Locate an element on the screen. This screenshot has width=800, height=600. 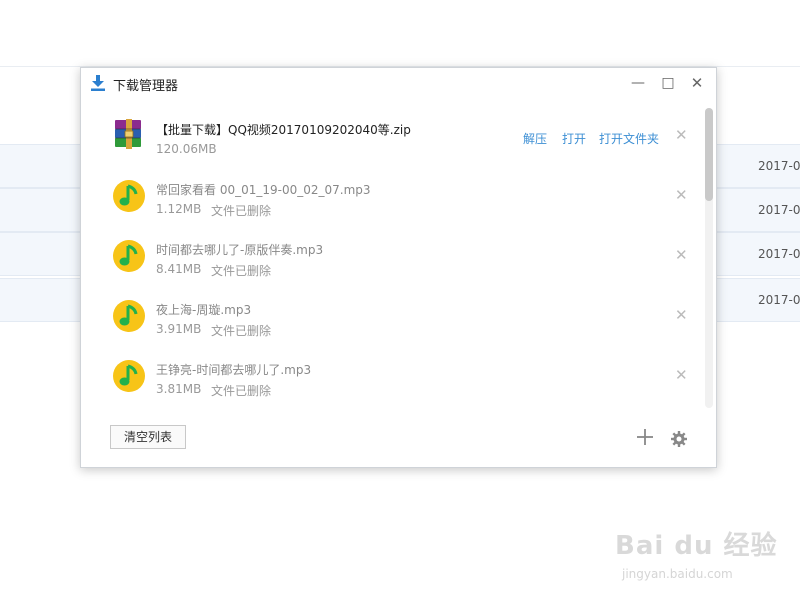
list-scrollbar is located at coordinates (709, 258).